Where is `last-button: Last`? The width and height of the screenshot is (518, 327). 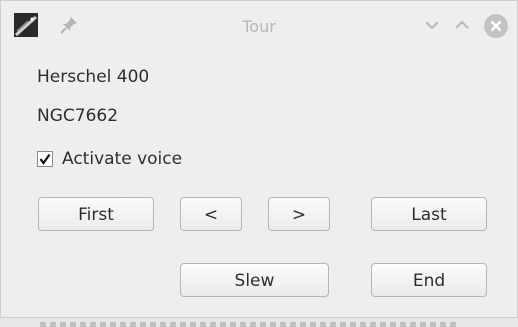 last-button: Last is located at coordinates (429, 214).